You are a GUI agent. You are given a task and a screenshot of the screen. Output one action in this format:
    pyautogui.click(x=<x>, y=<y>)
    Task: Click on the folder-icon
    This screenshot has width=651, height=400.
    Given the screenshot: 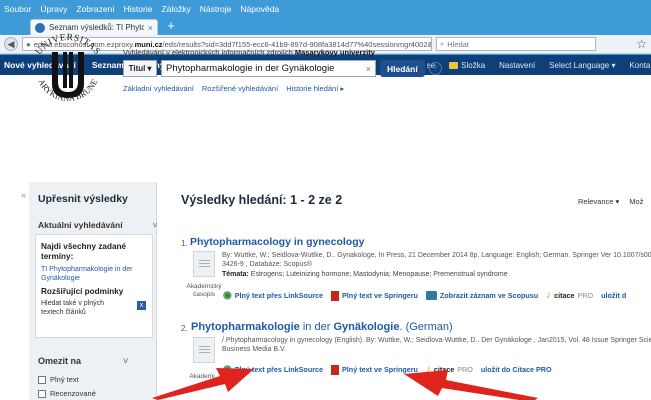 What is the action you would take?
    pyautogui.click(x=454, y=65)
    